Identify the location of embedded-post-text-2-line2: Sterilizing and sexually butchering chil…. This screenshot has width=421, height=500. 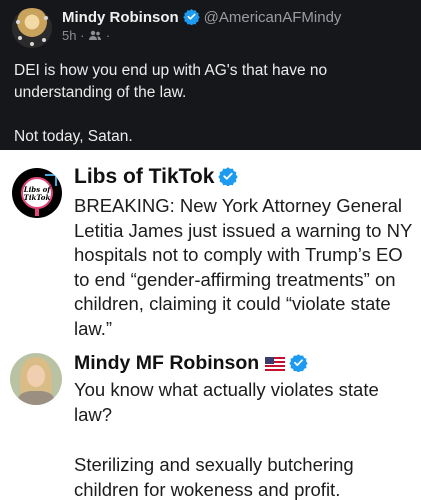
(214, 477).